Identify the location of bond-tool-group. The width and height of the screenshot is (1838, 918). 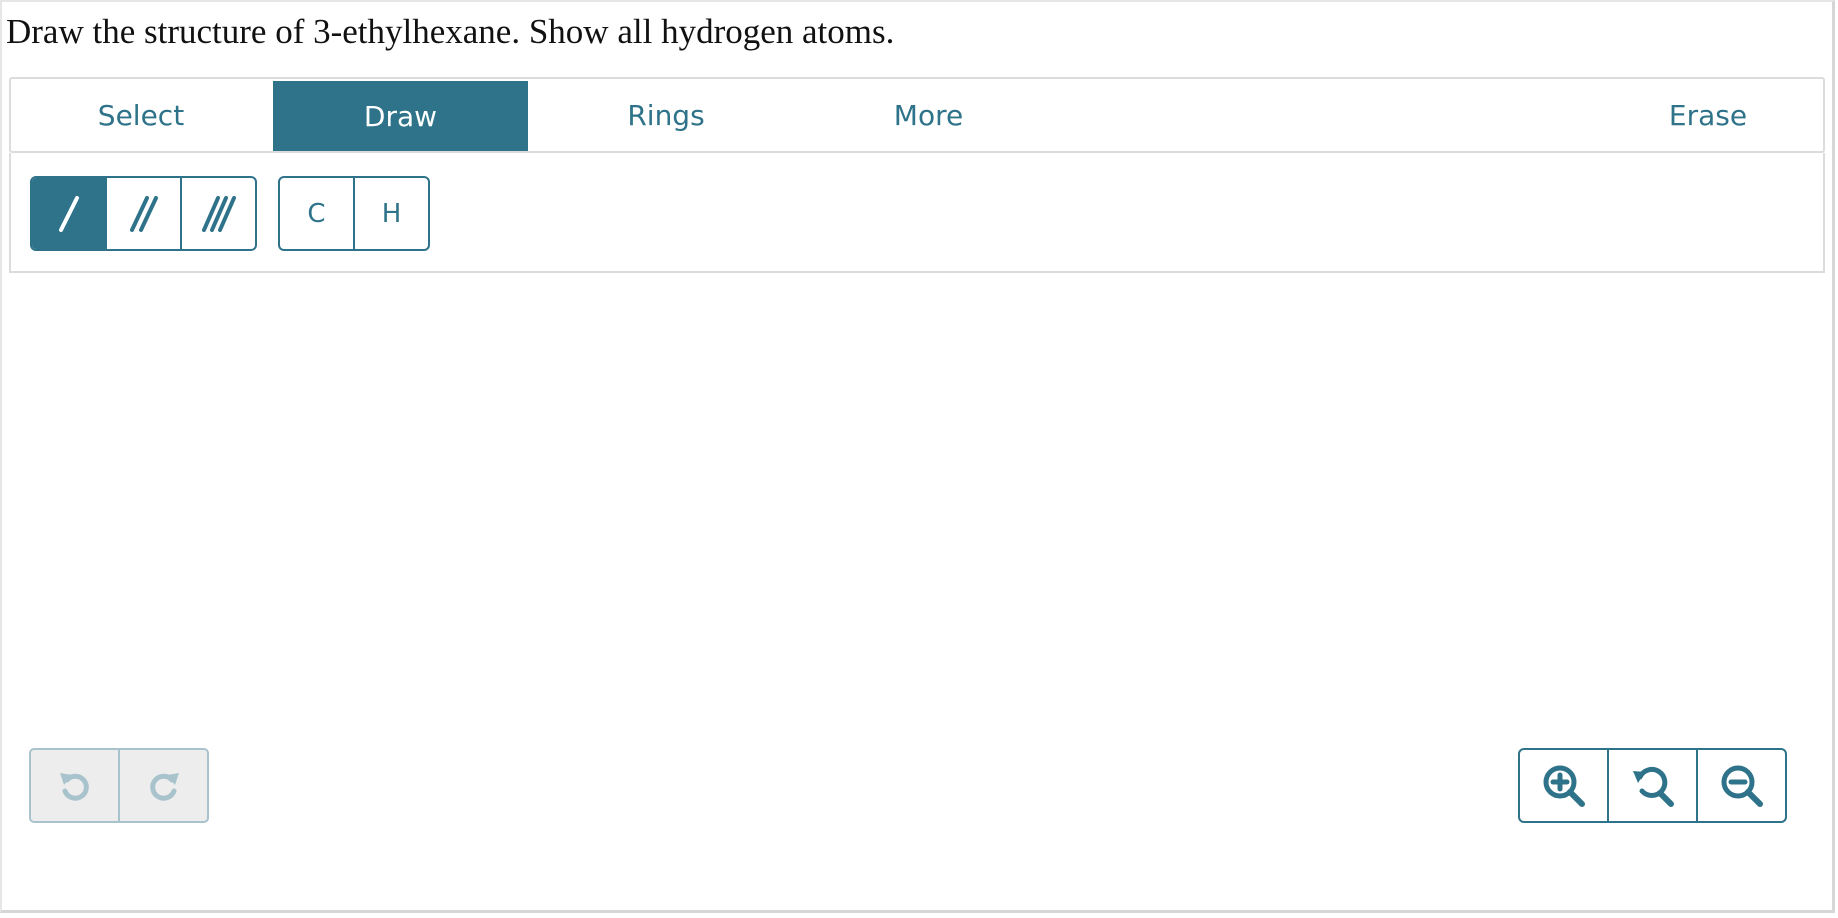
(143, 213).